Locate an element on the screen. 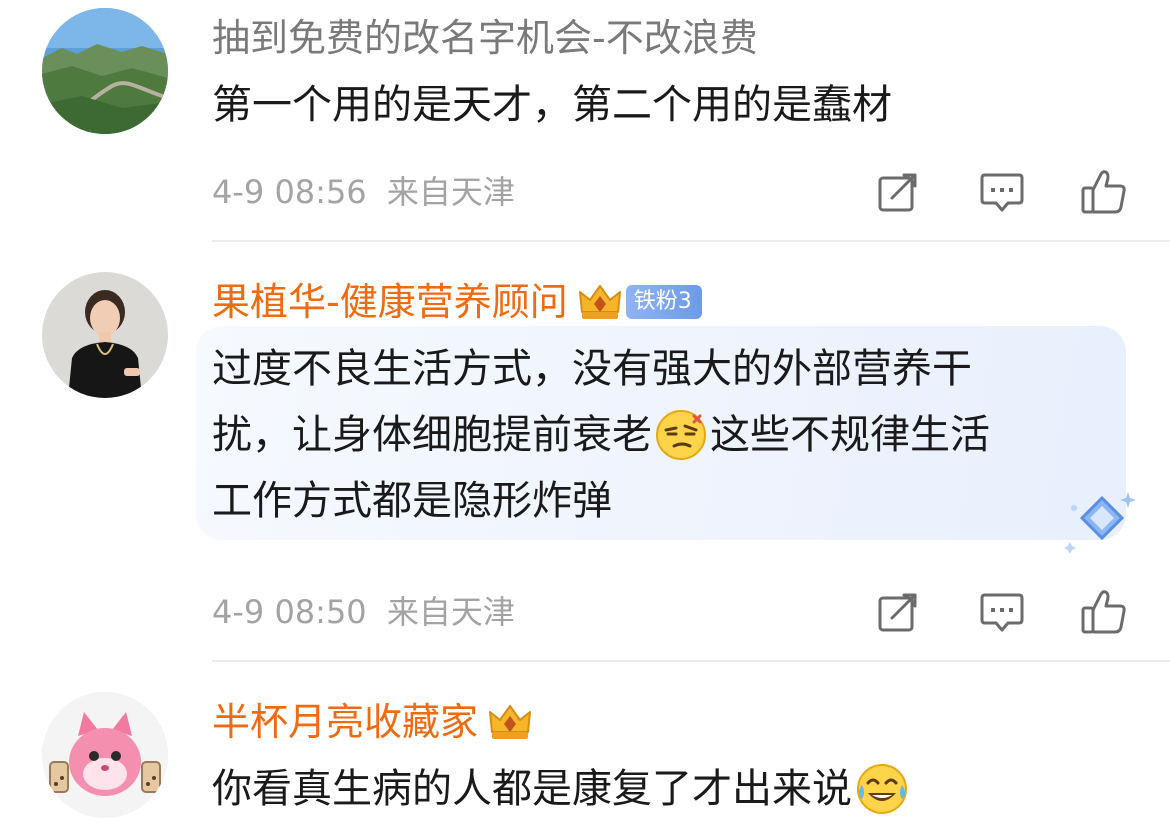 The height and width of the screenshot is (827, 1170). comment-meta: 4-9 08:50 来自天津 is located at coordinates (363, 612).